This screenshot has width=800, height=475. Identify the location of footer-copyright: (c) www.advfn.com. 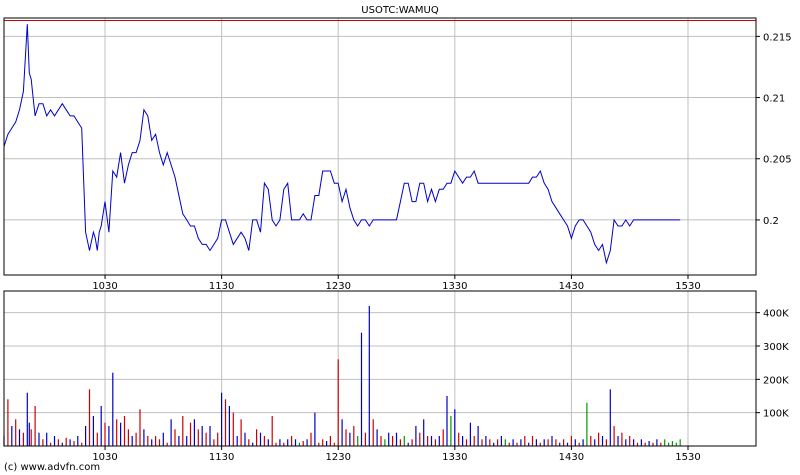
(52, 467).